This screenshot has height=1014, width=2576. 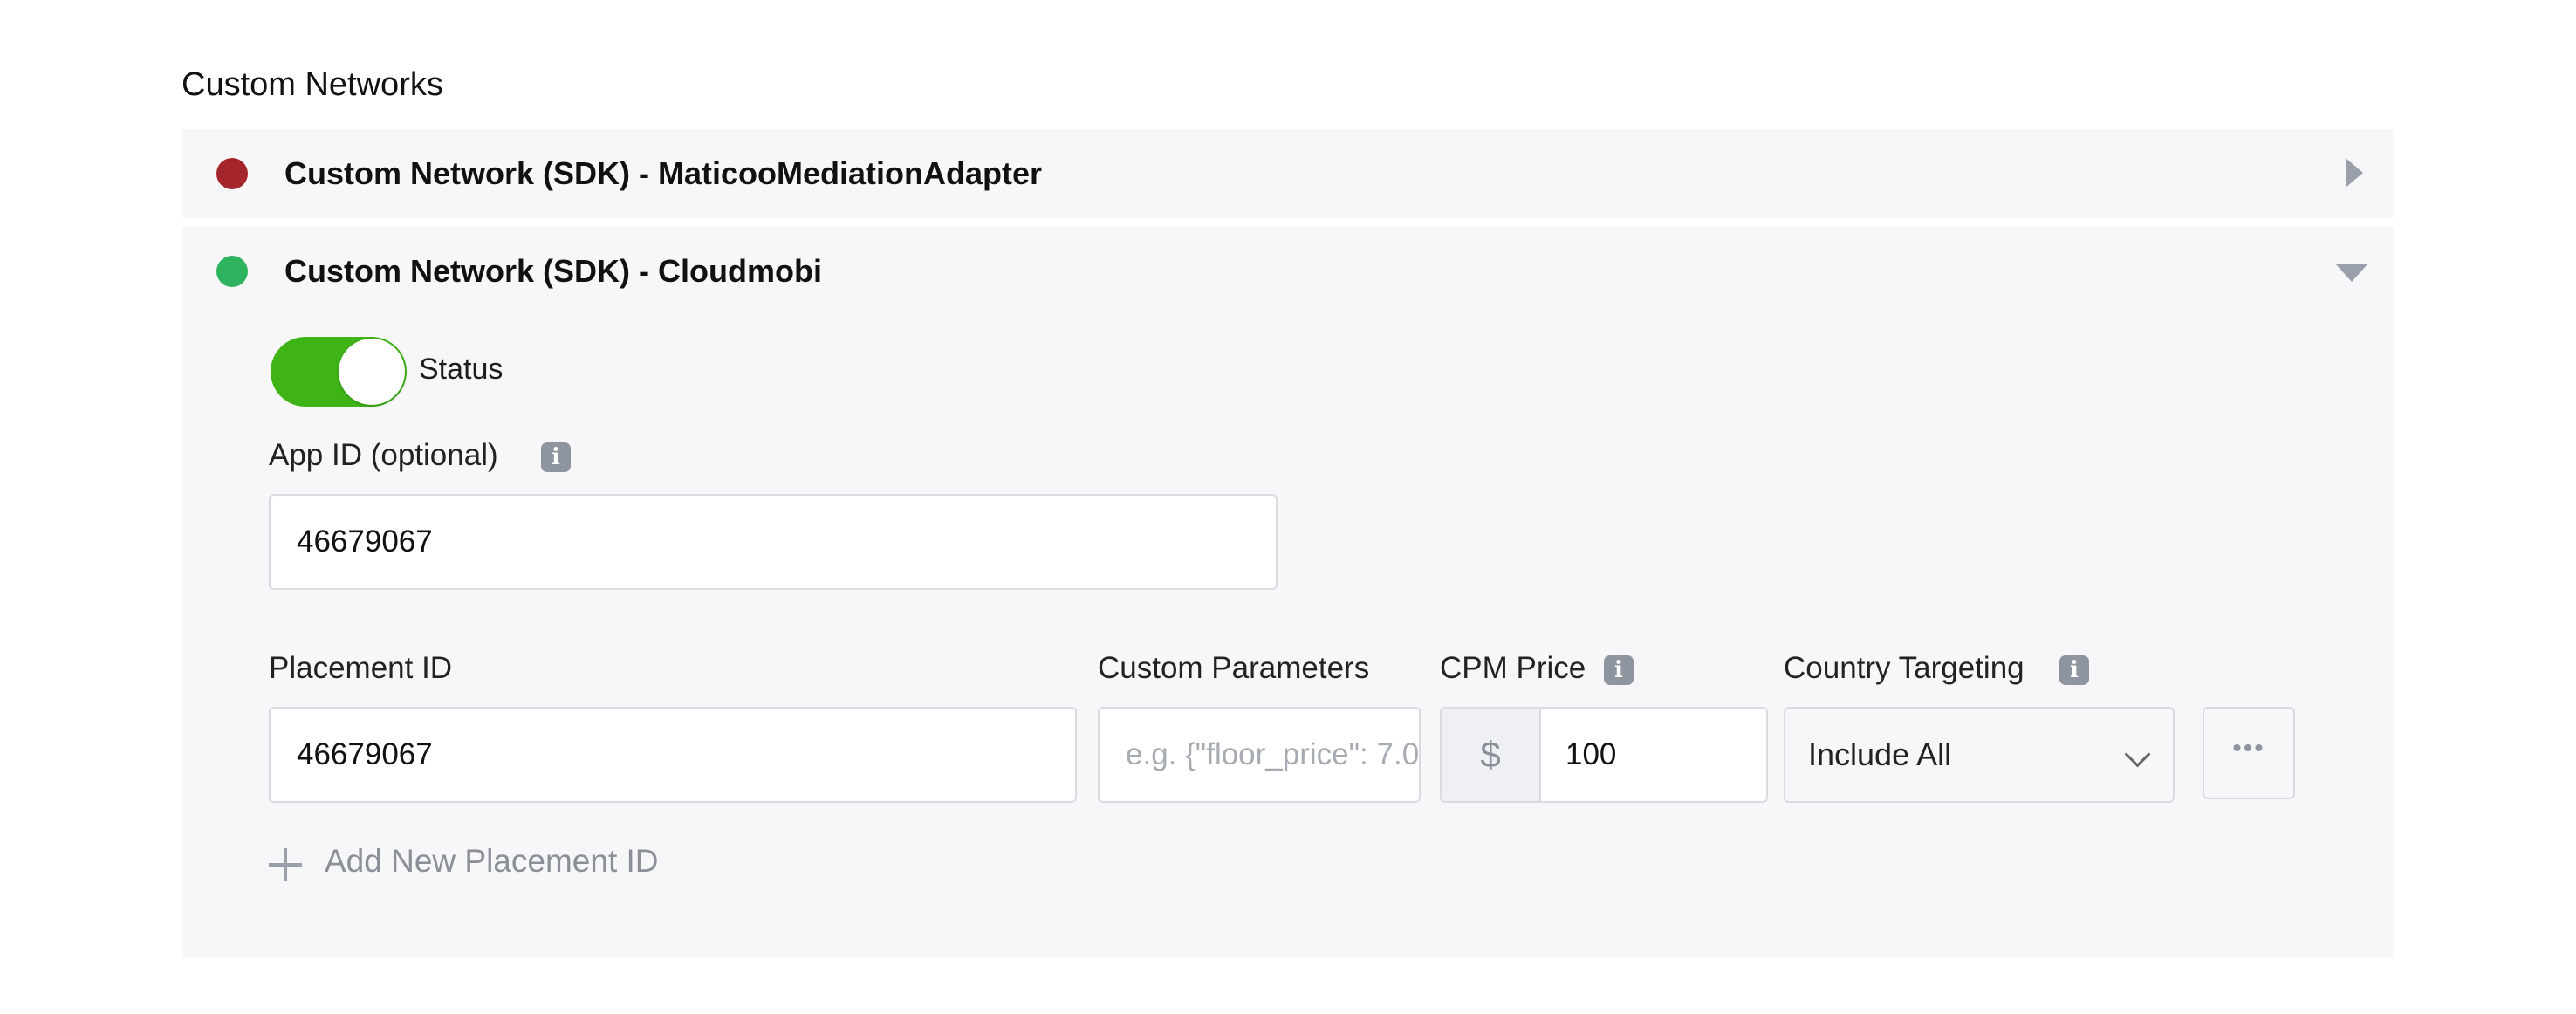 I want to click on cpm-price-label: CPM Price, so click(x=1513, y=668).